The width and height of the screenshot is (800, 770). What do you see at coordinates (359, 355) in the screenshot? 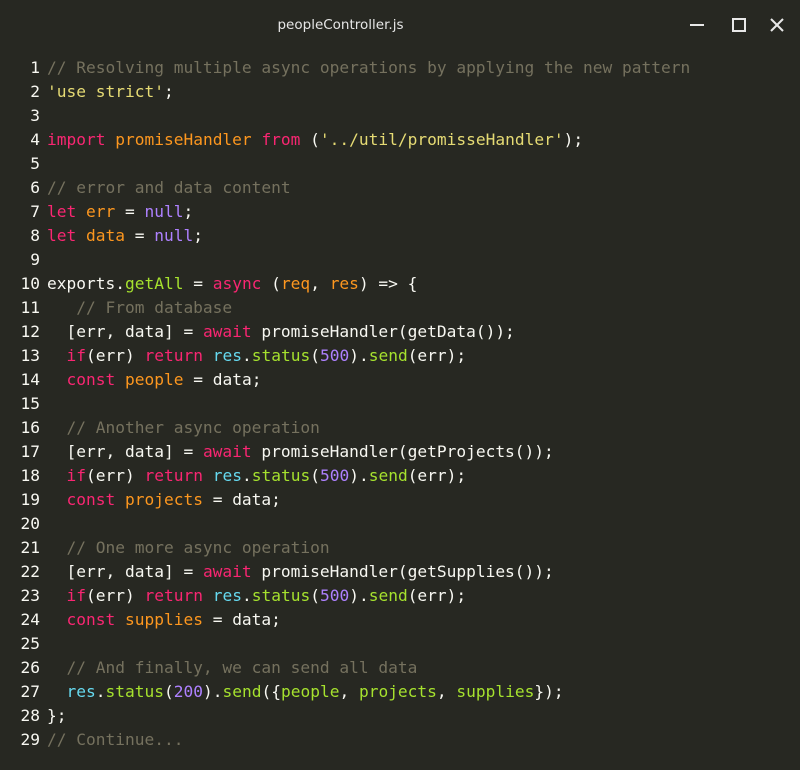
I see `code-token: ).` at bounding box center [359, 355].